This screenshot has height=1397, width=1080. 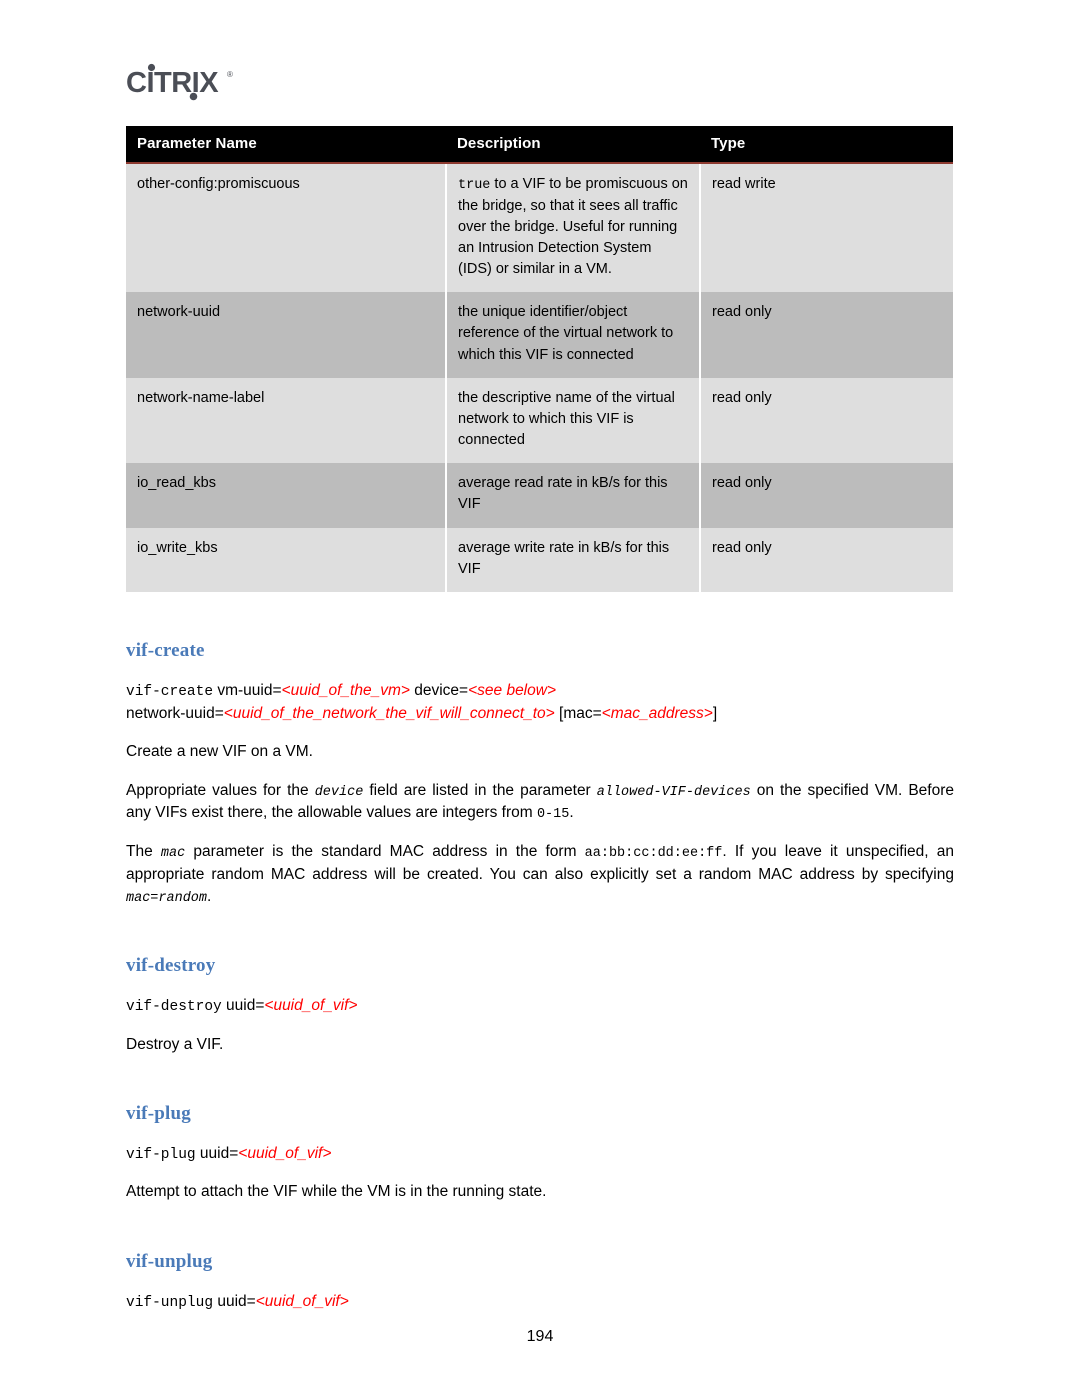 What do you see at coordinates (286, 145) in the screenshot?
I see `column-header-parameter-name: Parameter Name` at bounding box center [286, 145].